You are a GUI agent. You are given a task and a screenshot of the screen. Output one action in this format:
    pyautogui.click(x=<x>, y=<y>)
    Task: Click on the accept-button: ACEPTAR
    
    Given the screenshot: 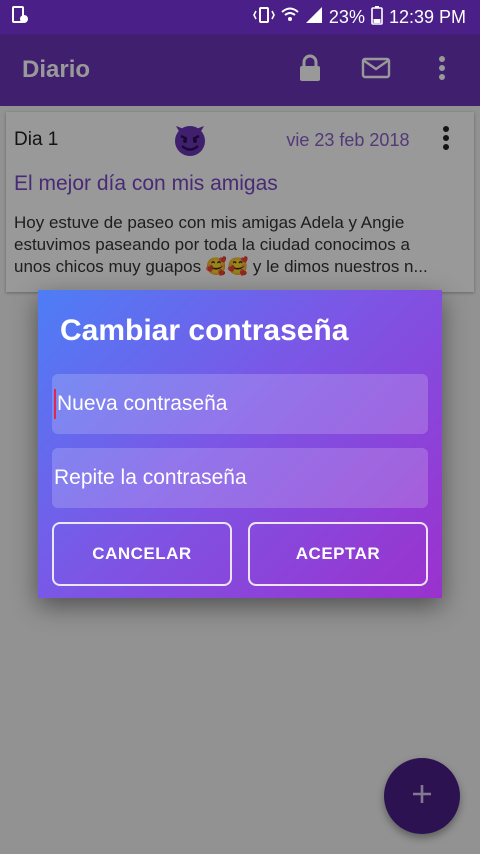 What is the action you would take?
    pyautogui.click(x=338, y=554)
    